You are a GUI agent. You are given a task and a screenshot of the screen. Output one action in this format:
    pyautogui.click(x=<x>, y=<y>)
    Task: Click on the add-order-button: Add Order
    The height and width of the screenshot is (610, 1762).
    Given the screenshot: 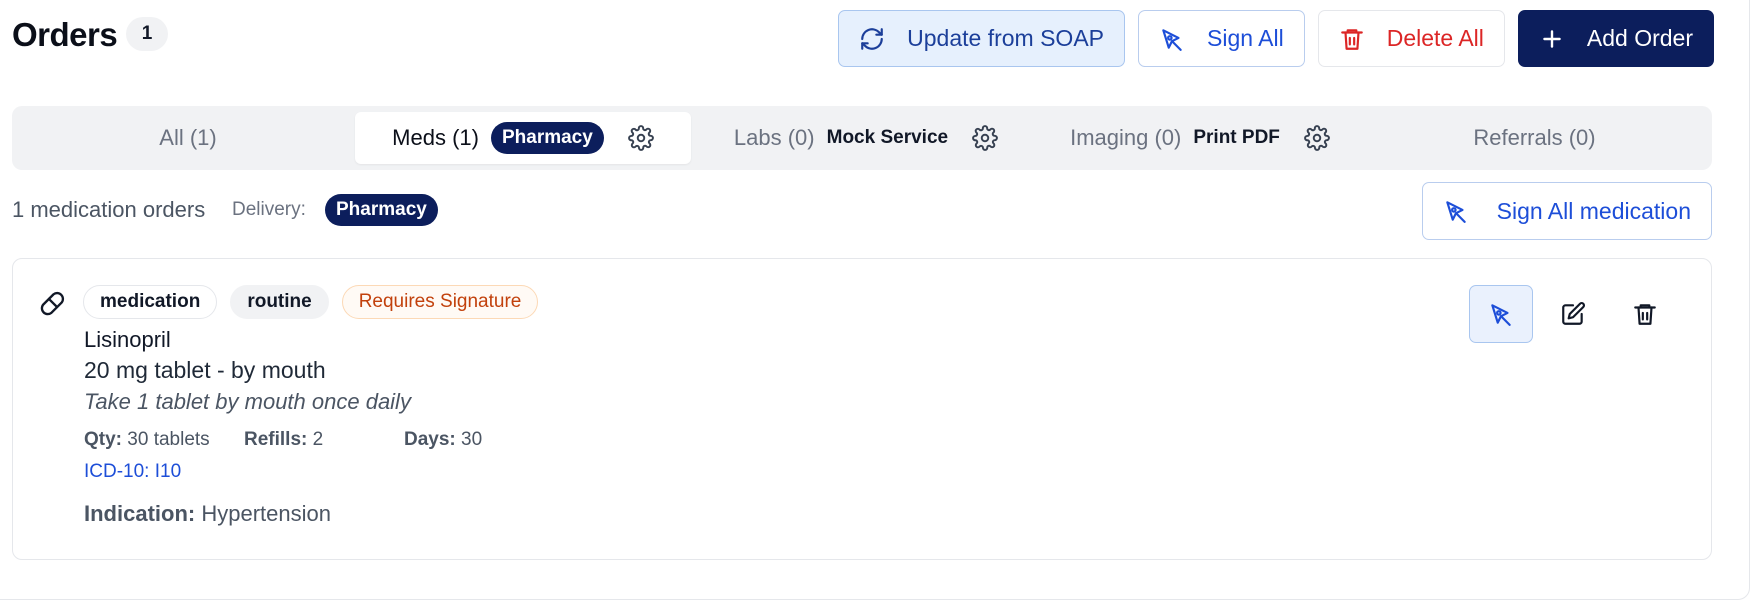 What is the action you would take?
    pyautogui.click(x=1615, y=38)
    